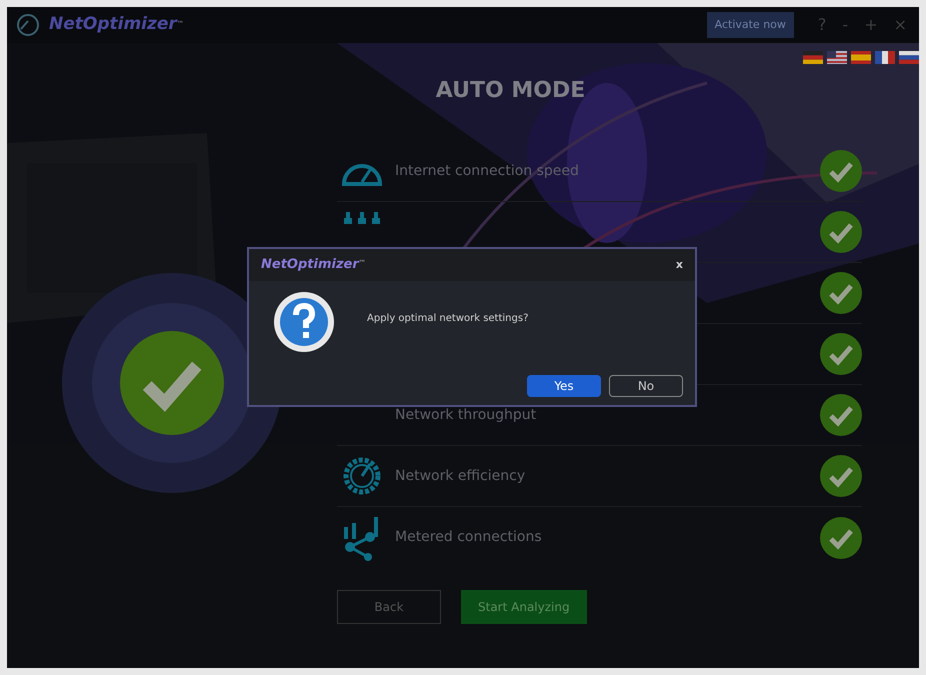  Describe the element at coordinates (822, 25) in the screenshot. I see `window-control: ?` at that location.